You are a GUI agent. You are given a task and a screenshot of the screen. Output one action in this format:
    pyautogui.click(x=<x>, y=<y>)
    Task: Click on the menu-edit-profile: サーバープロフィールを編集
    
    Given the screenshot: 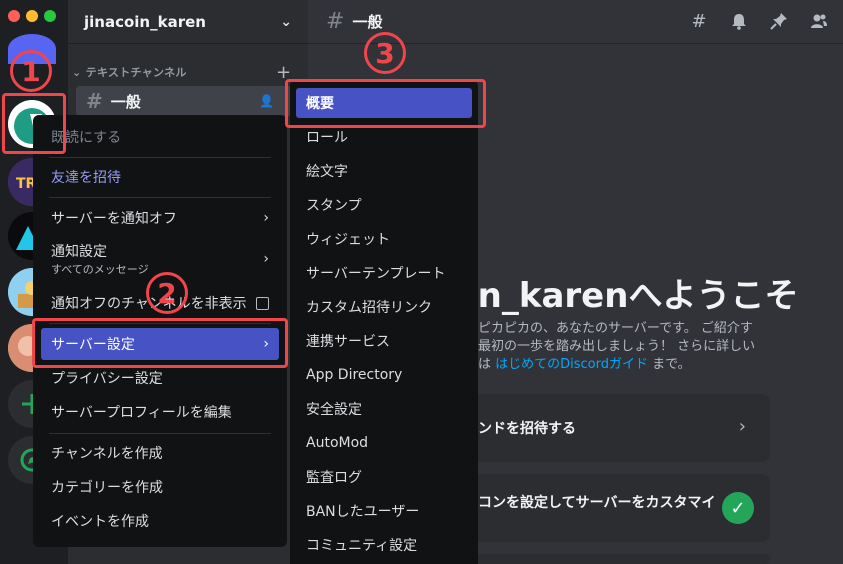 What is the action you would take?
    pyautogui.click(x=160, y=412)
    